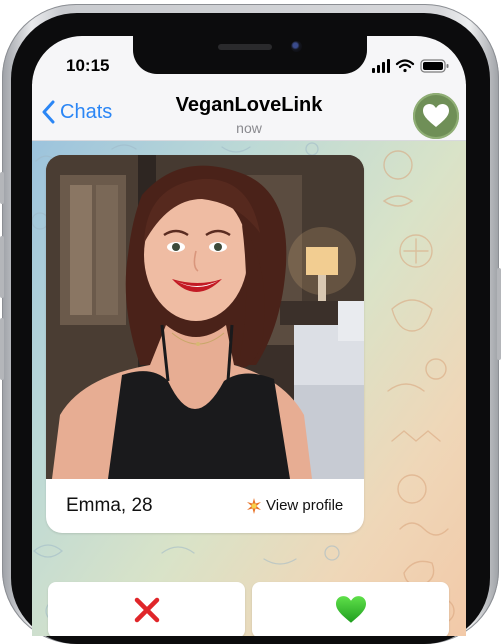 The image size is (501, 644). Describe the element at coordinates (434, 66) in the screenshot. I see `battery-icon` at that location.